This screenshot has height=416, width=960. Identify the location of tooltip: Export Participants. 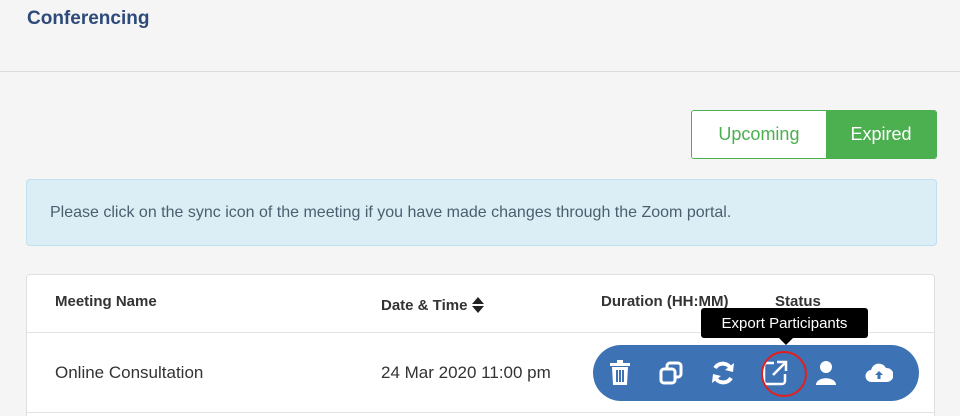
(784, 323).